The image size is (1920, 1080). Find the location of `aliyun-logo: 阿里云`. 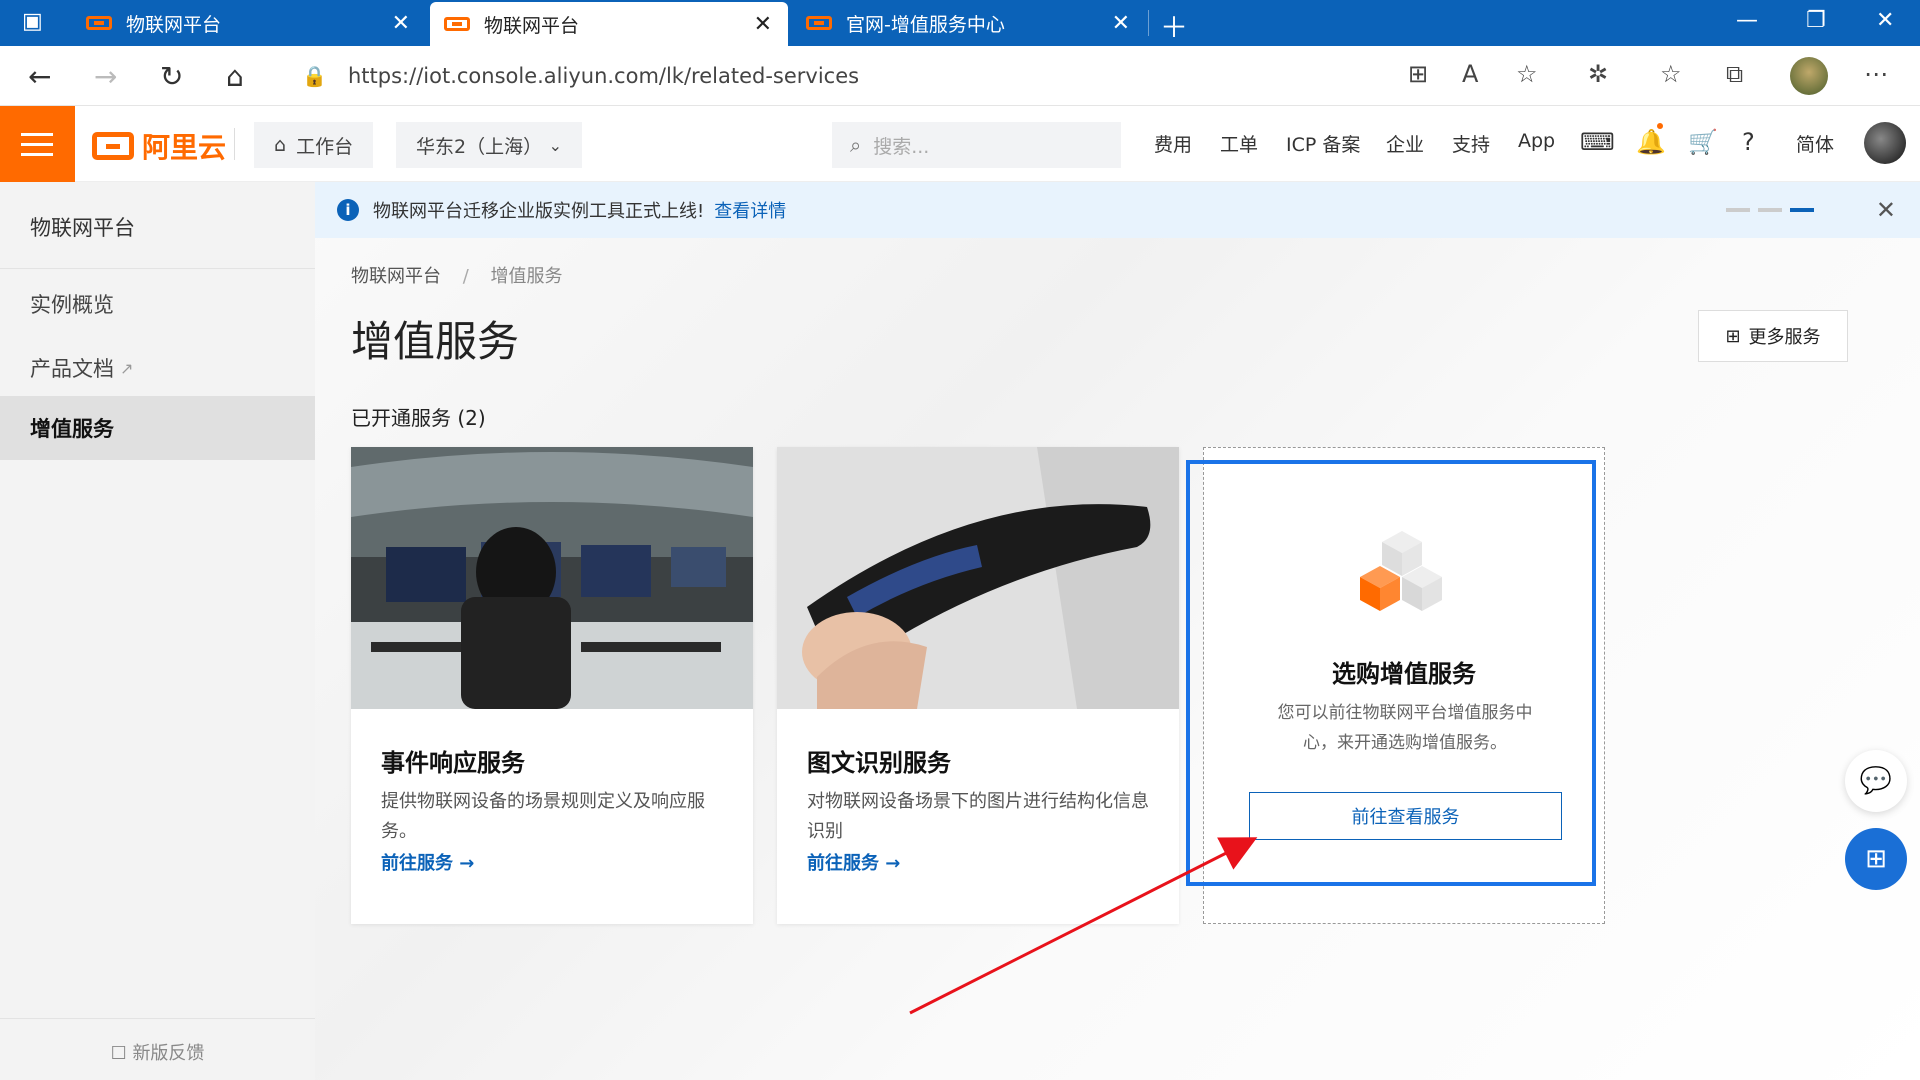

aliyun-logo: 阿里云 is located at coordinates (159, 146).